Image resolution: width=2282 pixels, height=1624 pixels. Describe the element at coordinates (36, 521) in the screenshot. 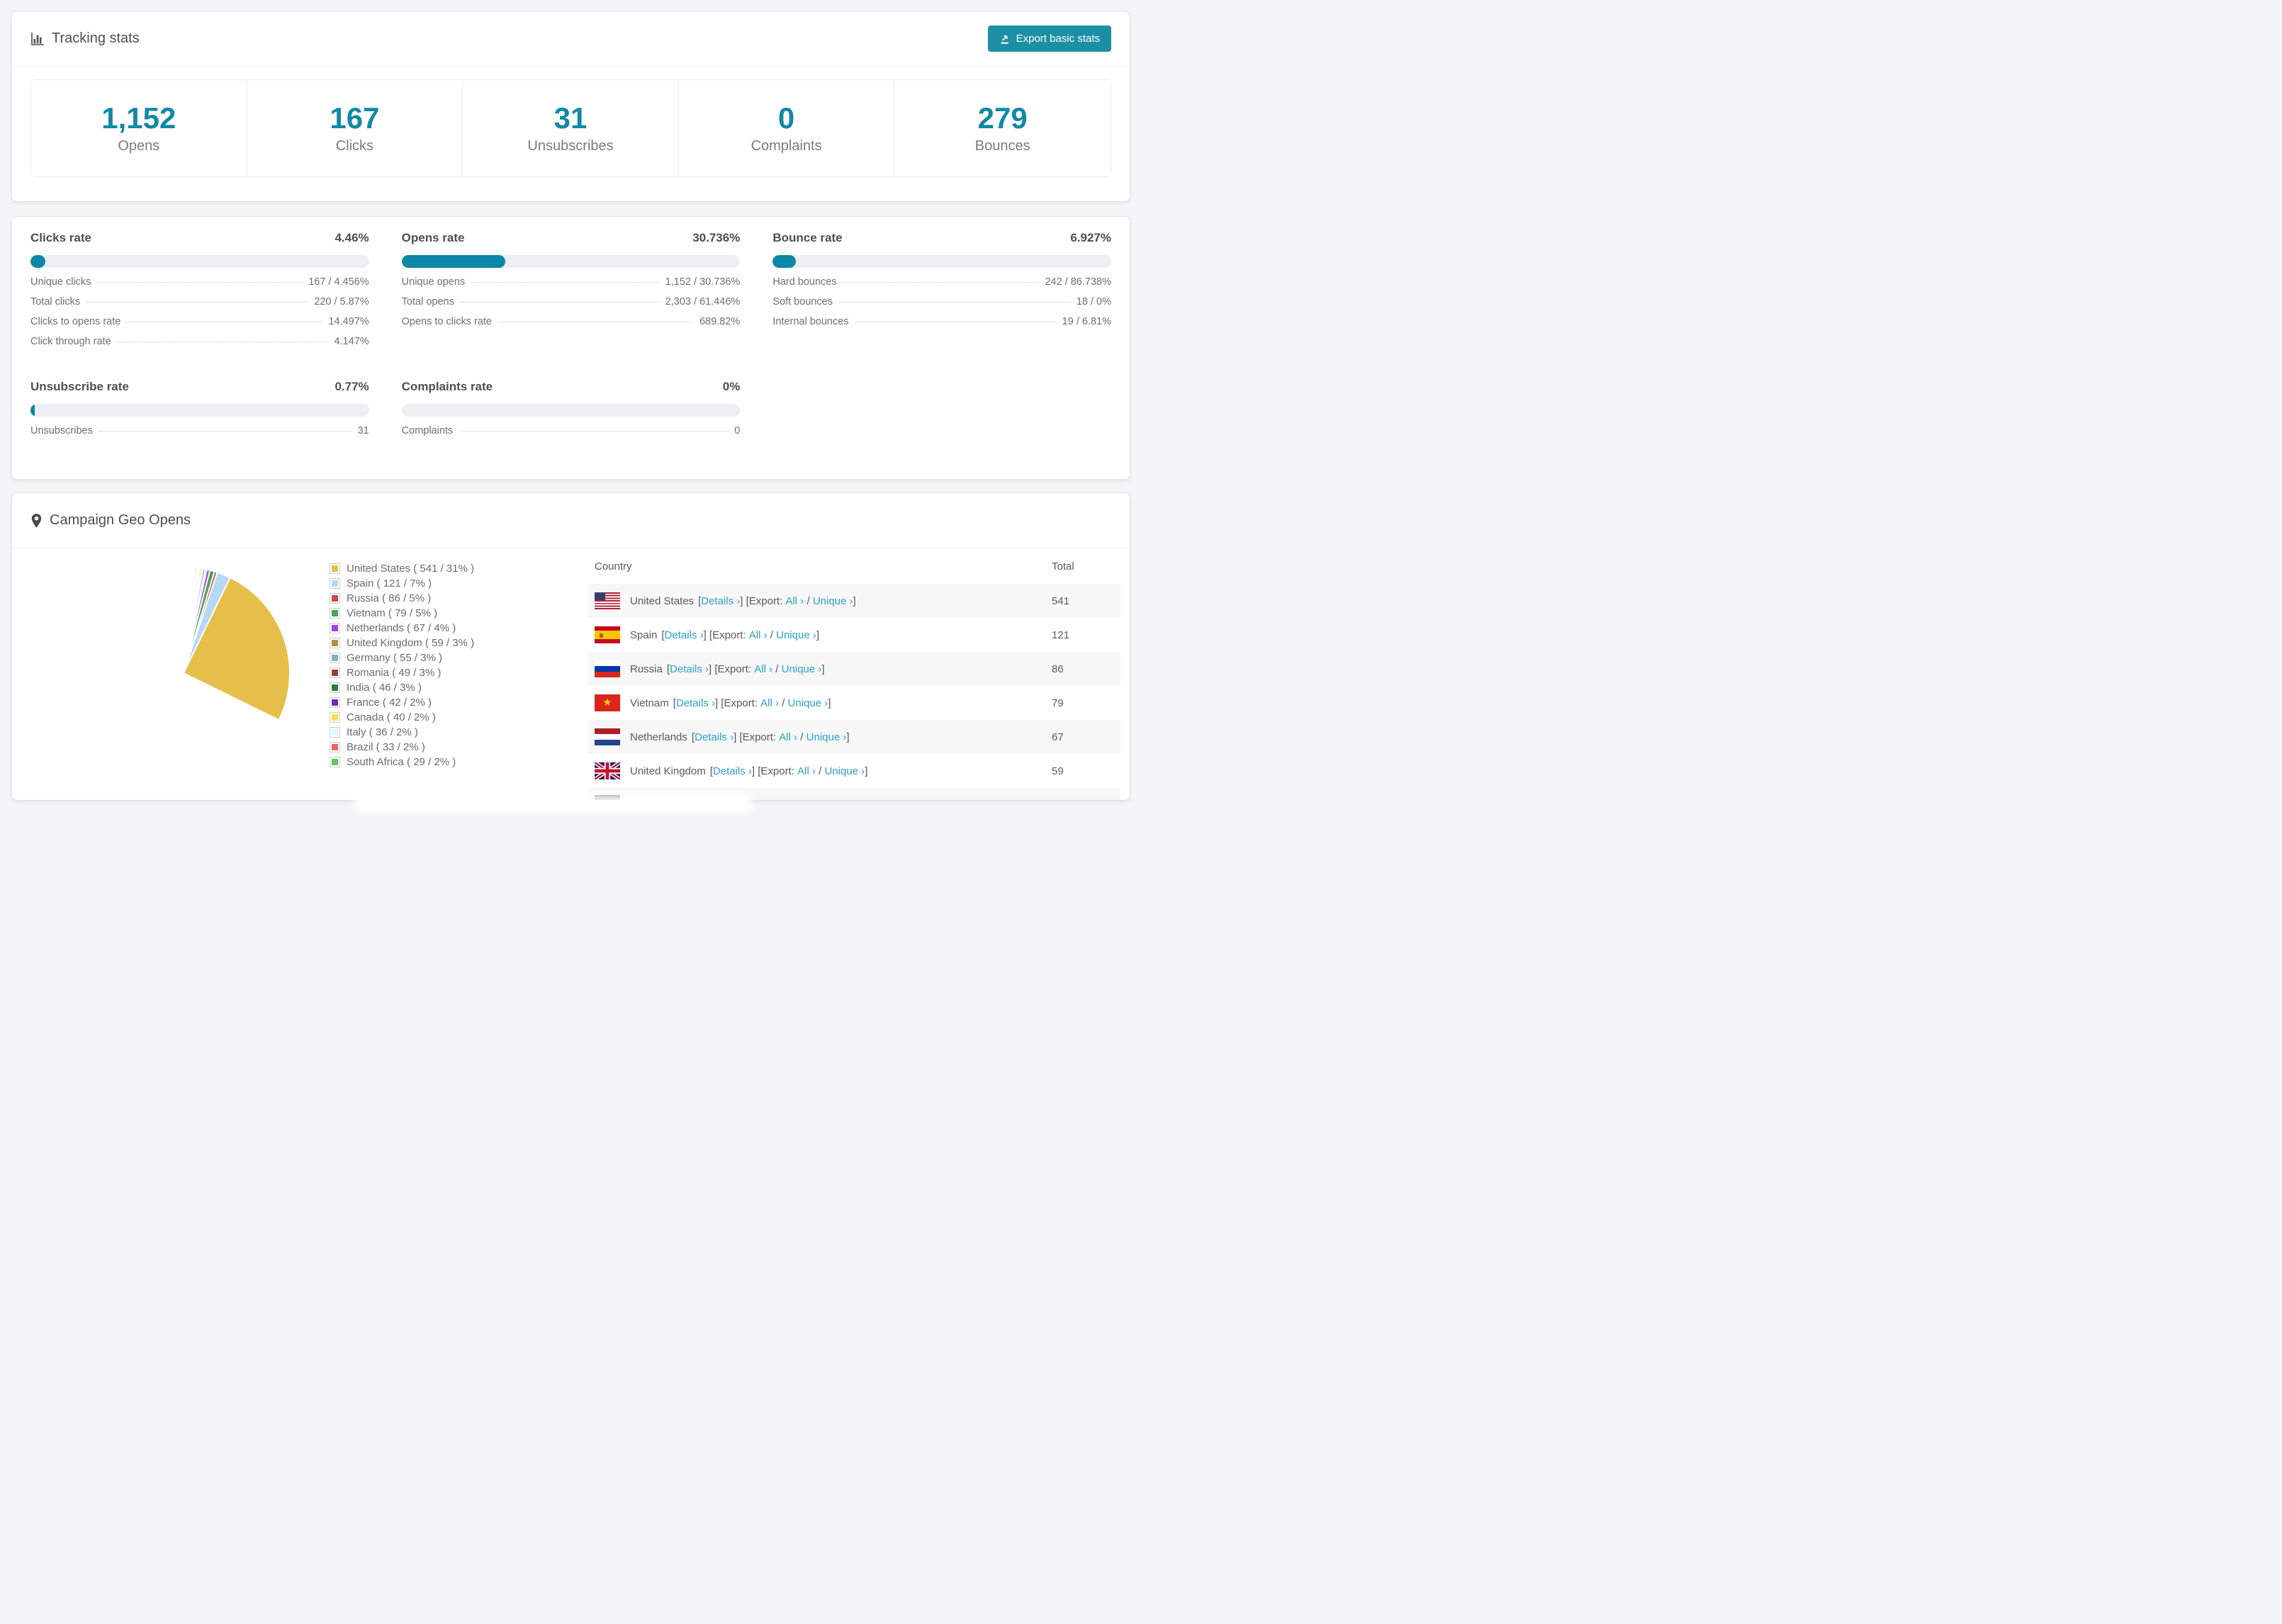

I see `map-pin-icon` at that location.